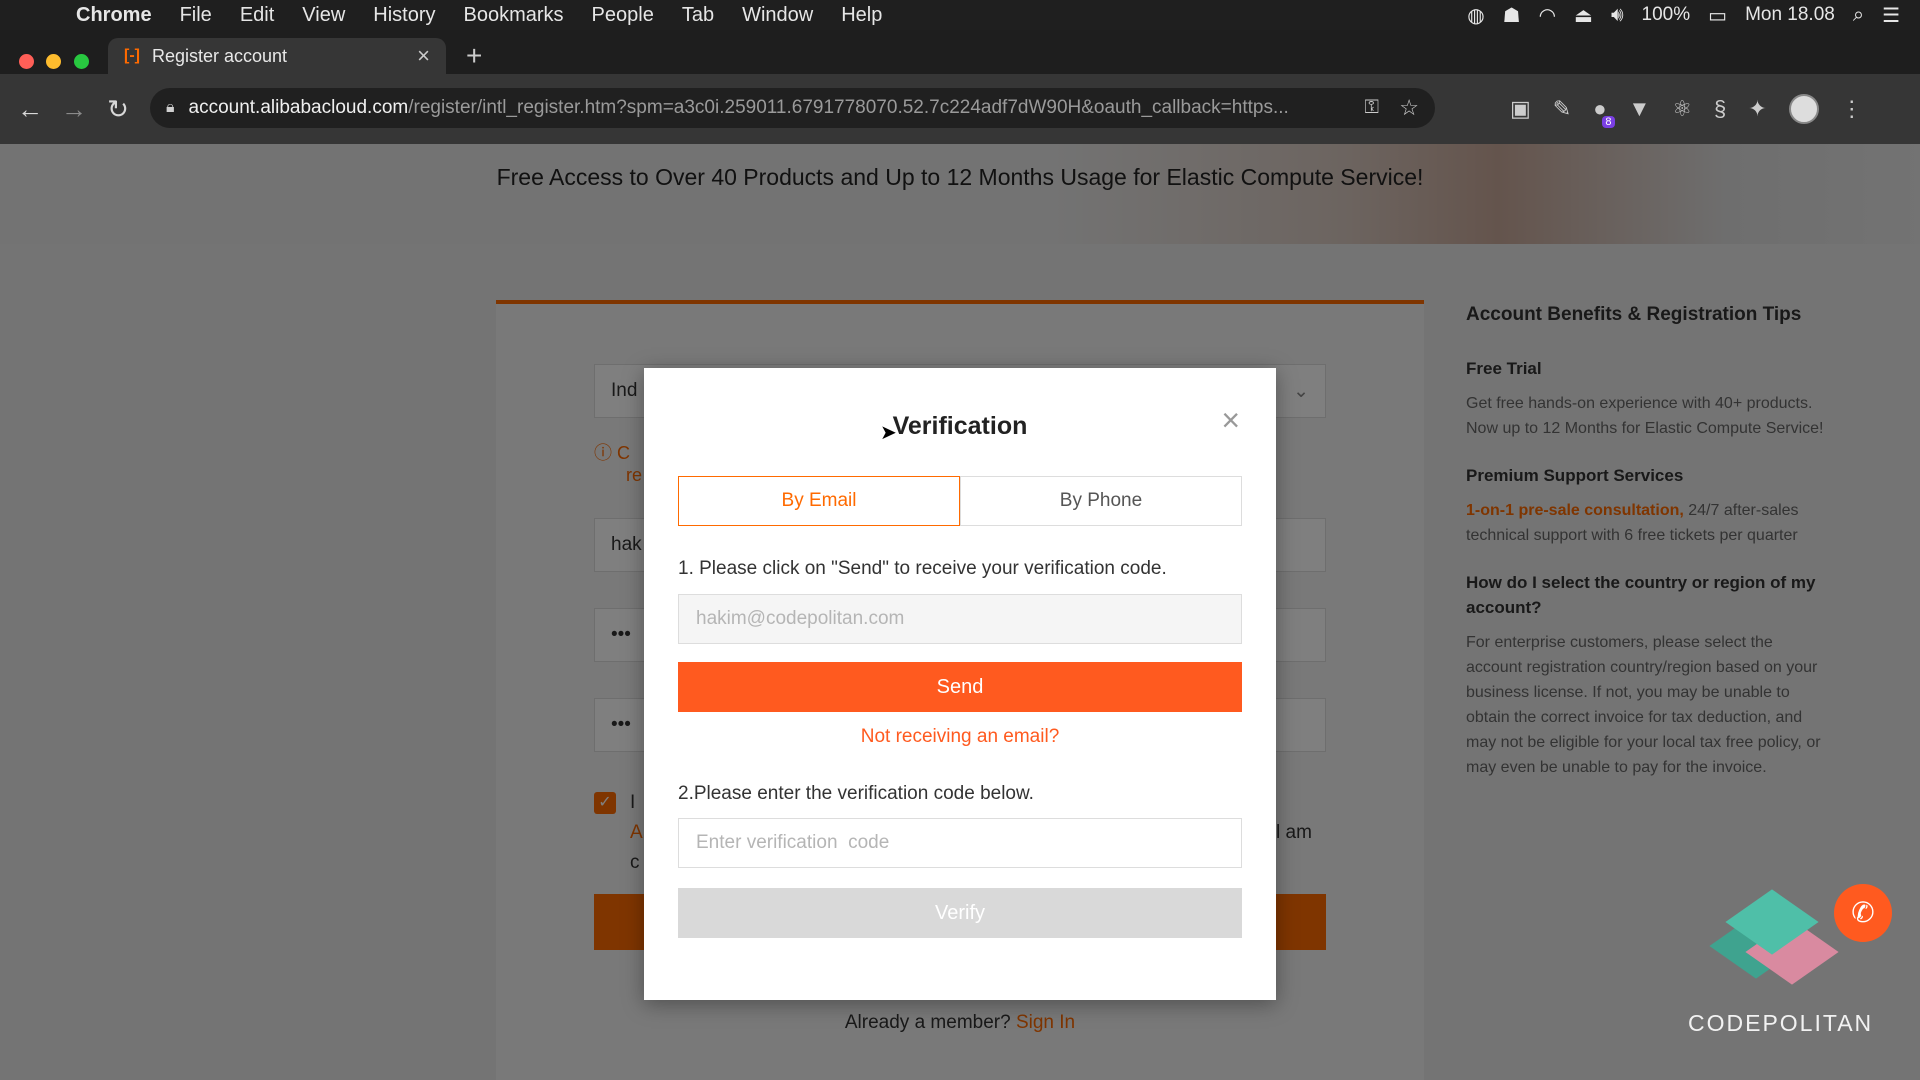 This screenshot has width=1920, height=1080. Describe the element at coordinates (1858, 15) in the screenshot. I see `spotlight-search-icon: ⌕` at that location.